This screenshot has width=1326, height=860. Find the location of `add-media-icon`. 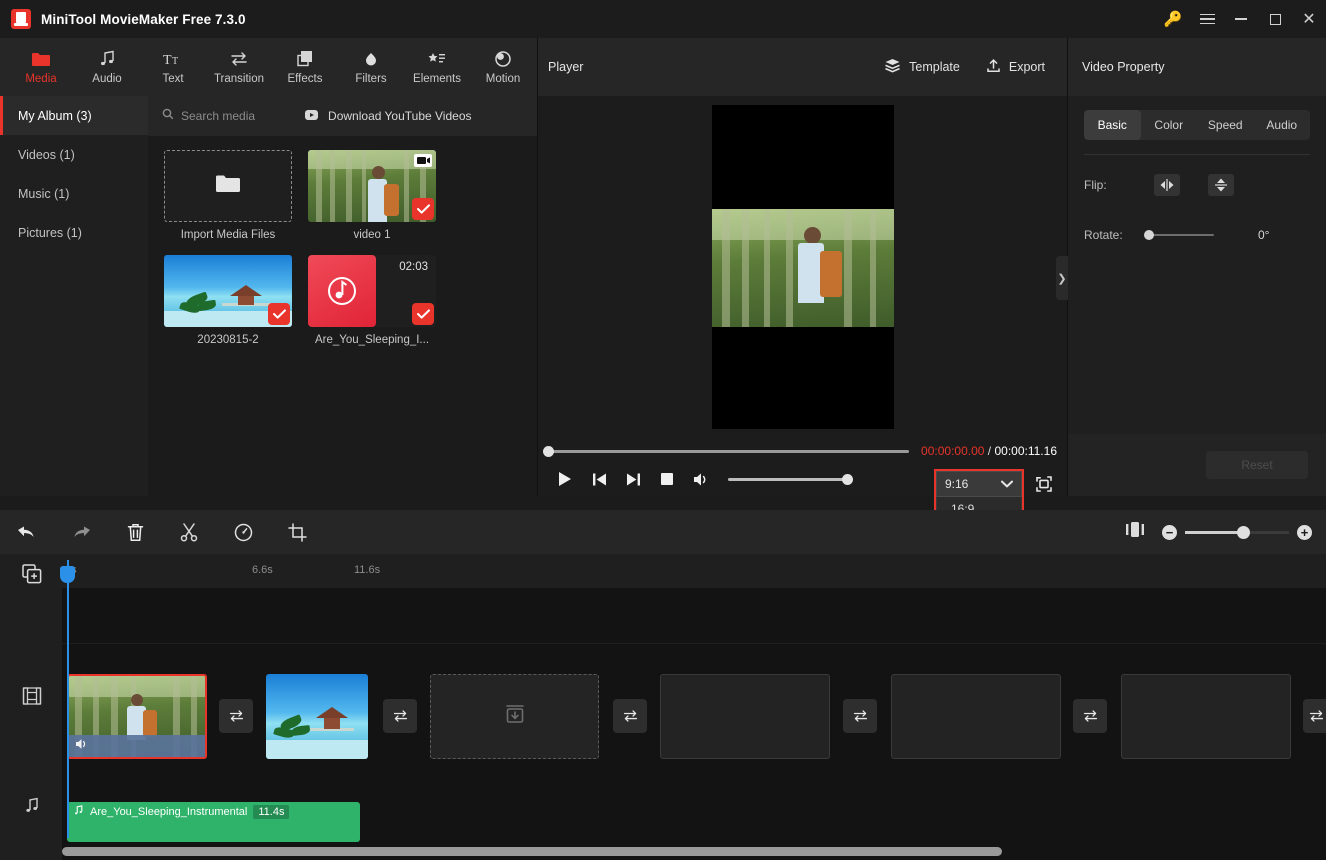

add-media-icon is located at coordinates (32, 574).